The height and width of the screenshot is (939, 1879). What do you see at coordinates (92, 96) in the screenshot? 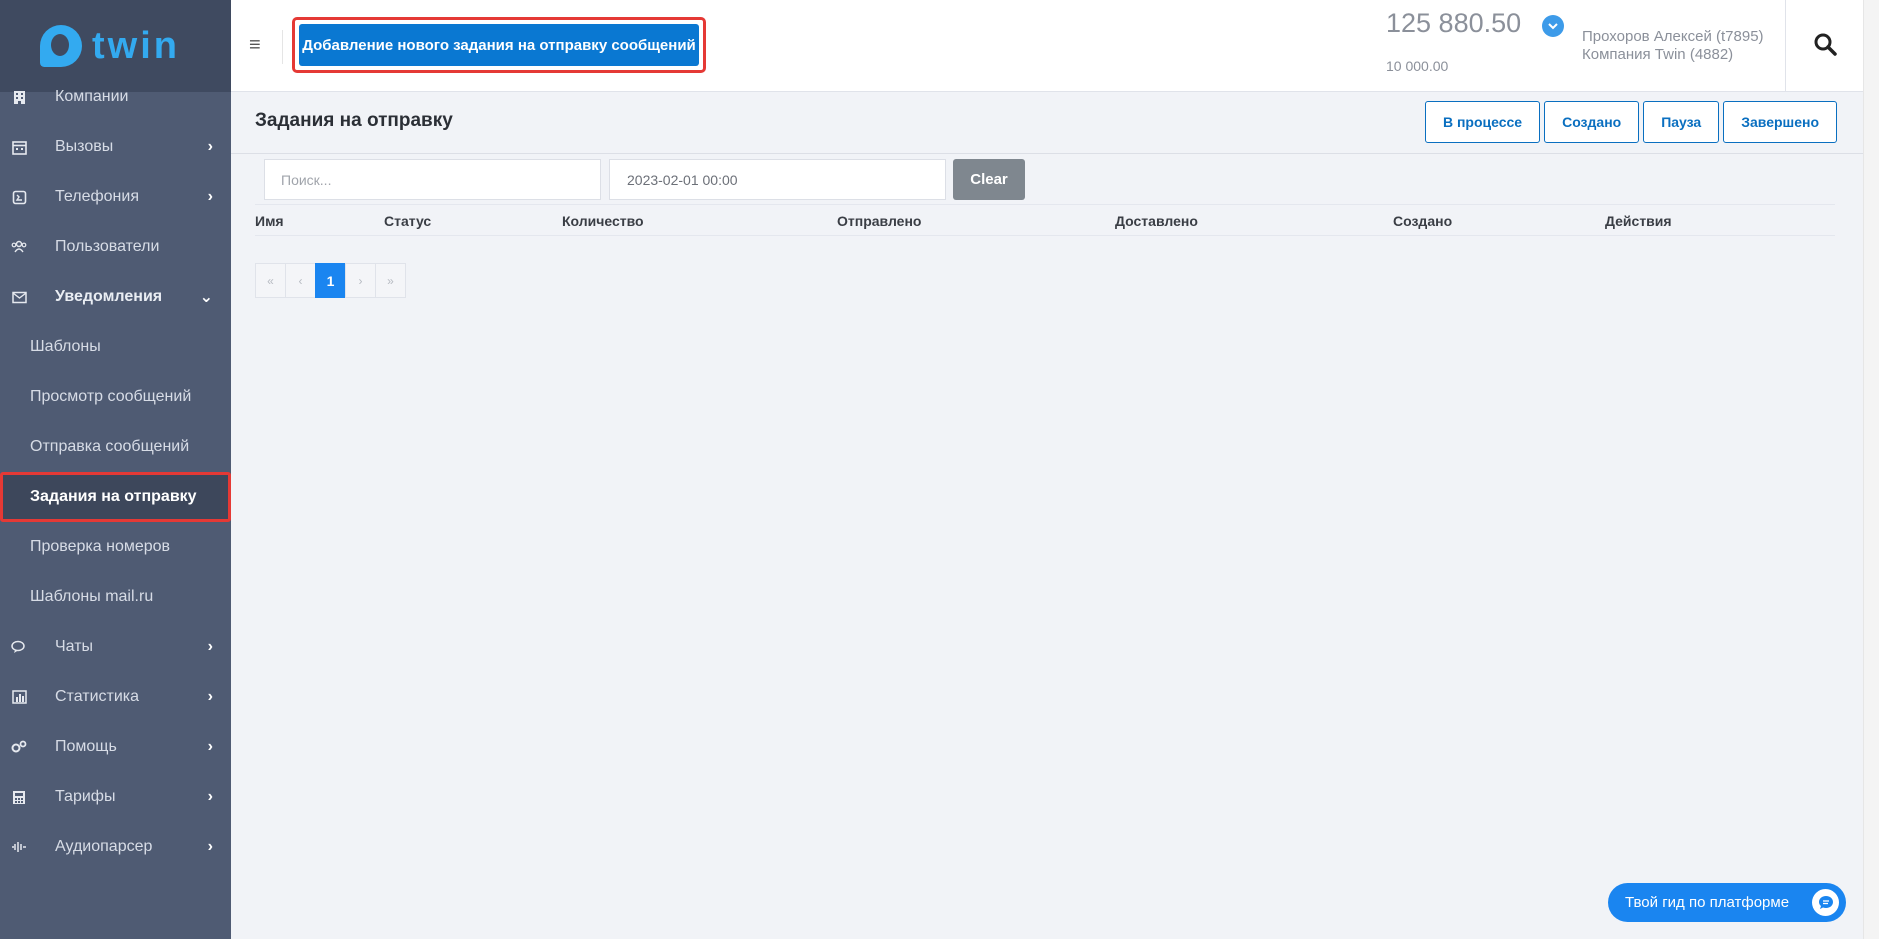
I see `sidebar-item-label: Компании` at bounding box center [92, 96].